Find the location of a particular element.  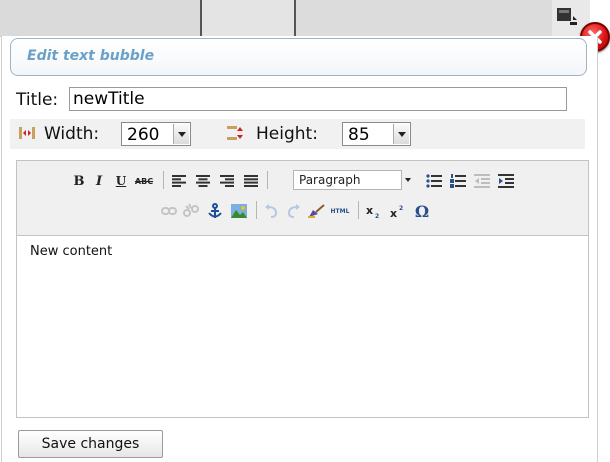

omega-icon: Ω is located at coordinates (422, 211).